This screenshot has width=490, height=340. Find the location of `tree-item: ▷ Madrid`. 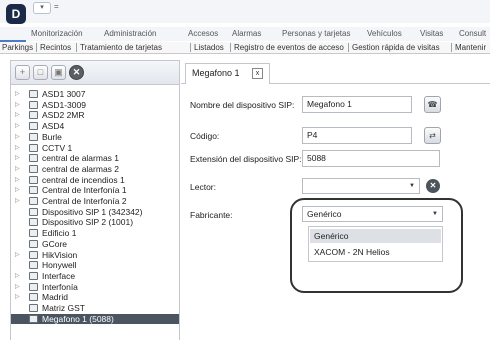

tree-item: ▷ Madrid is located at coordinates (95, 297).